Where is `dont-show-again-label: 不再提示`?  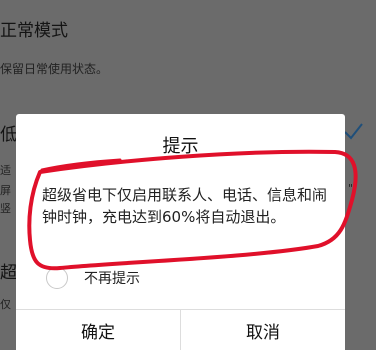
dont-show-again-label: 不再提示 is located at coordinates (112, 279).